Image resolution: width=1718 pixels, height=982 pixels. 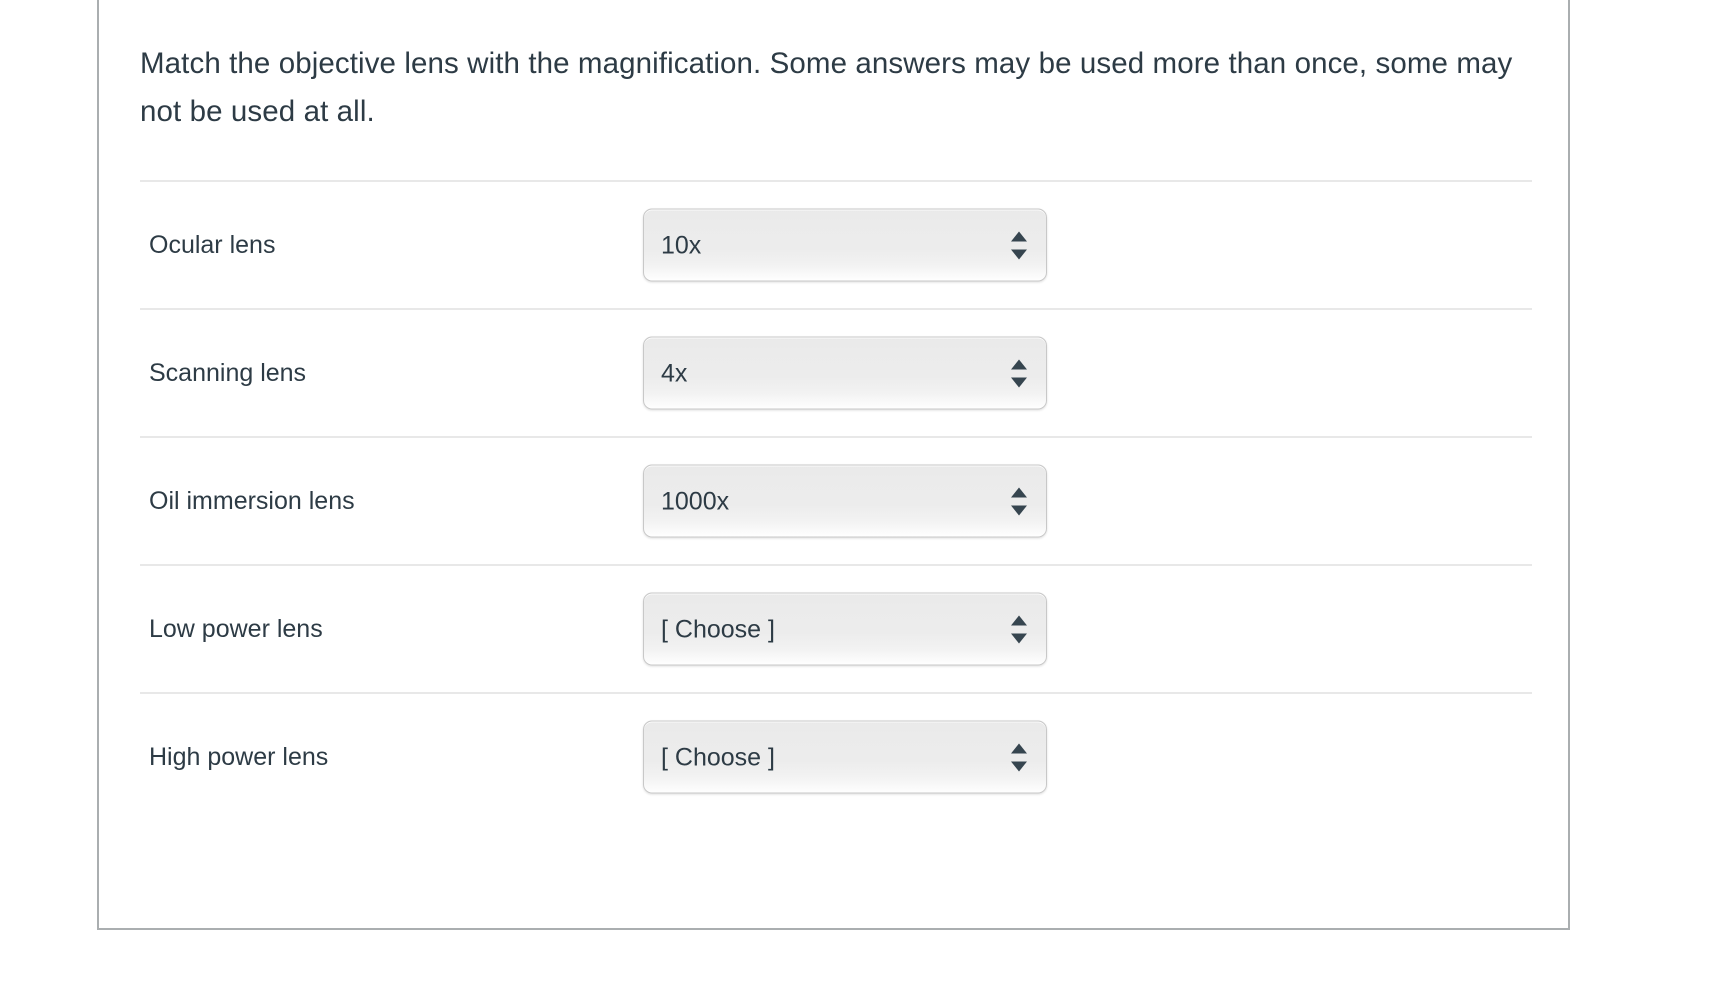 I want to click on table-row: Low power lens [ Choose ], so click(x=836, y=628).